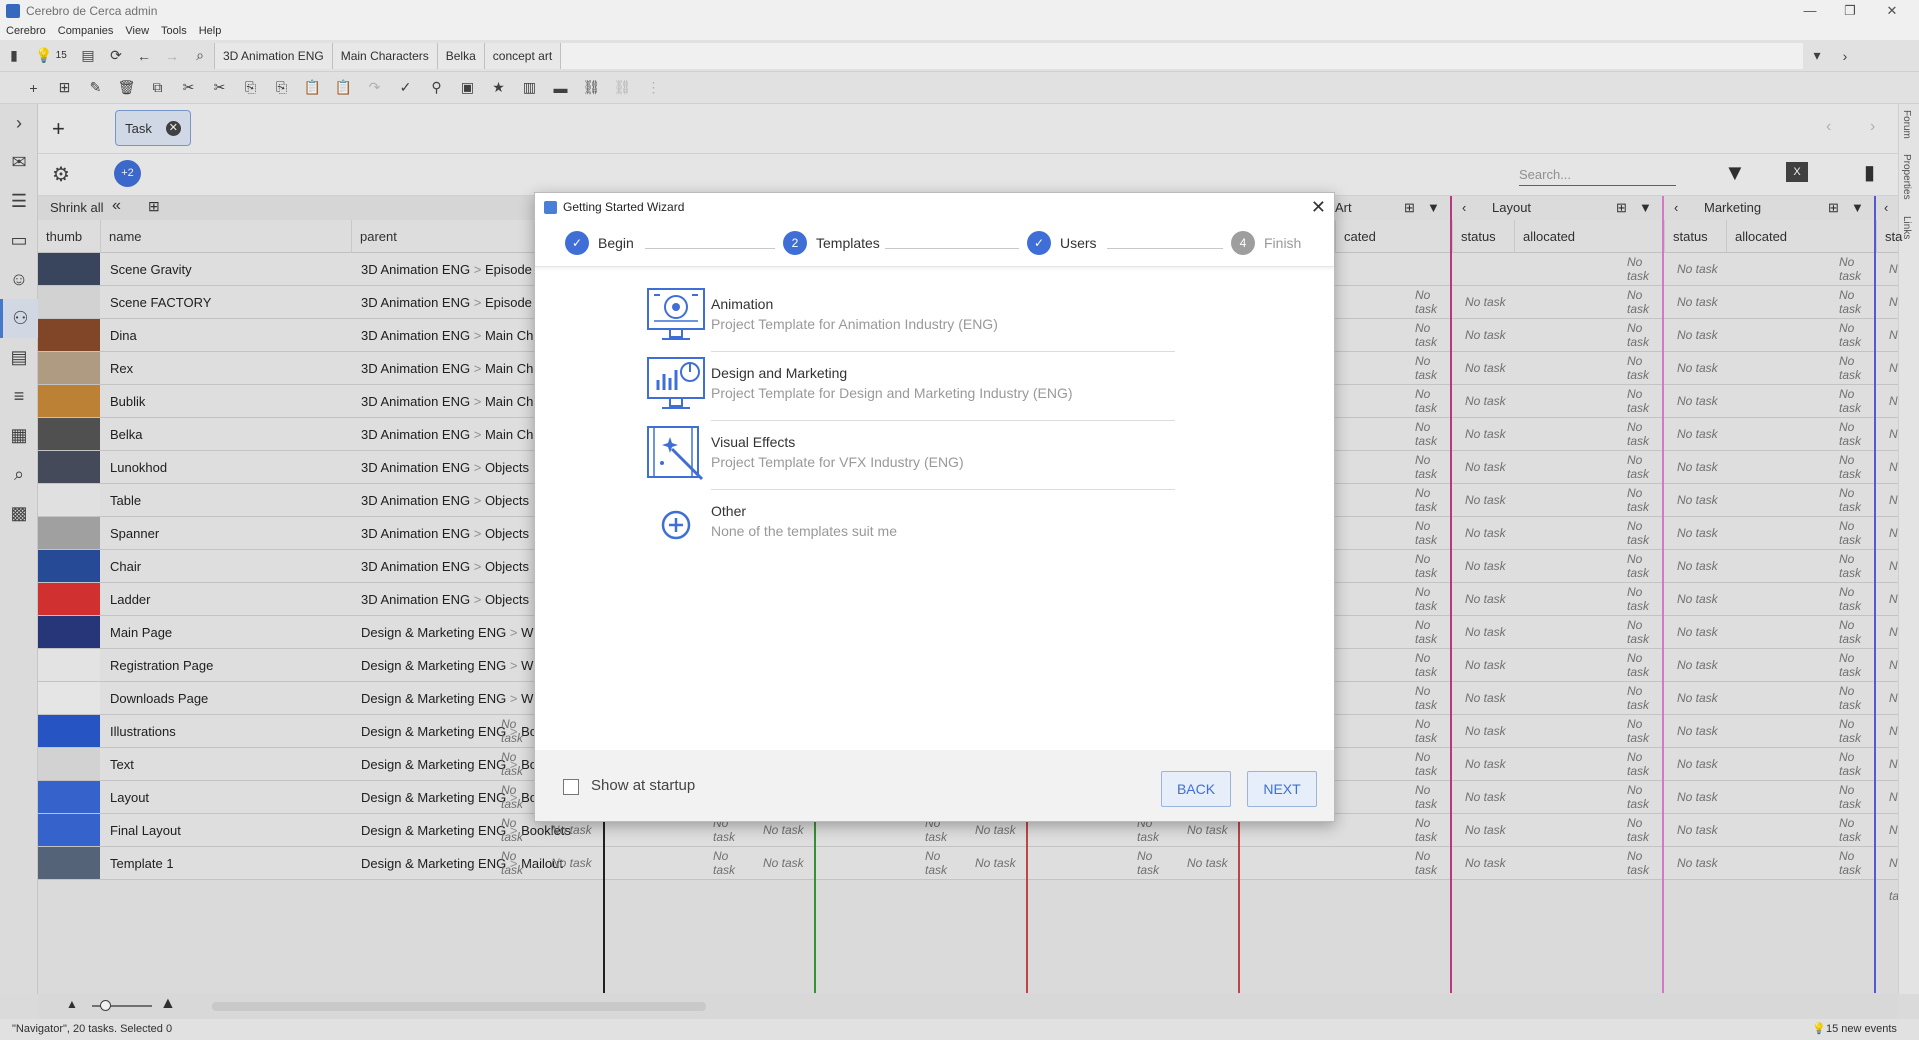  What do you see at coordinates (1196, 789) in the screenshot?
I see `back-button: BACK` at bounding box center [1196, 789].